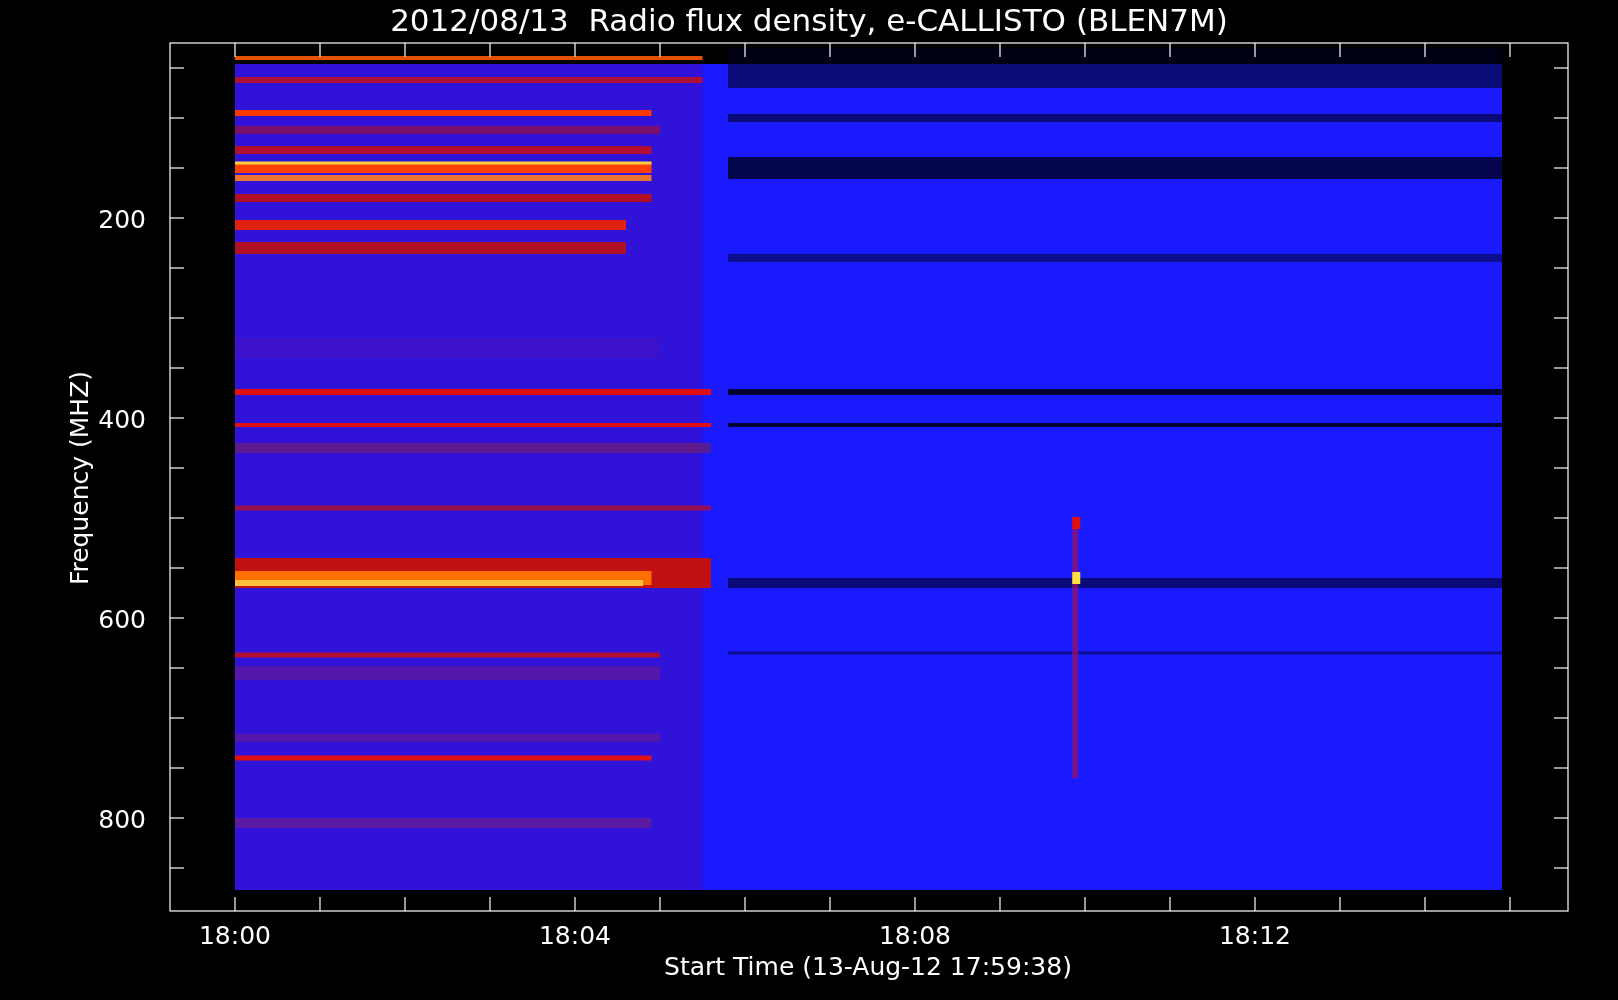  What do you see at coordinates (79, 478) in the screenshot?
I see `y-axis-label: Frequency (MHZ)` at bounding box center [79, 478].